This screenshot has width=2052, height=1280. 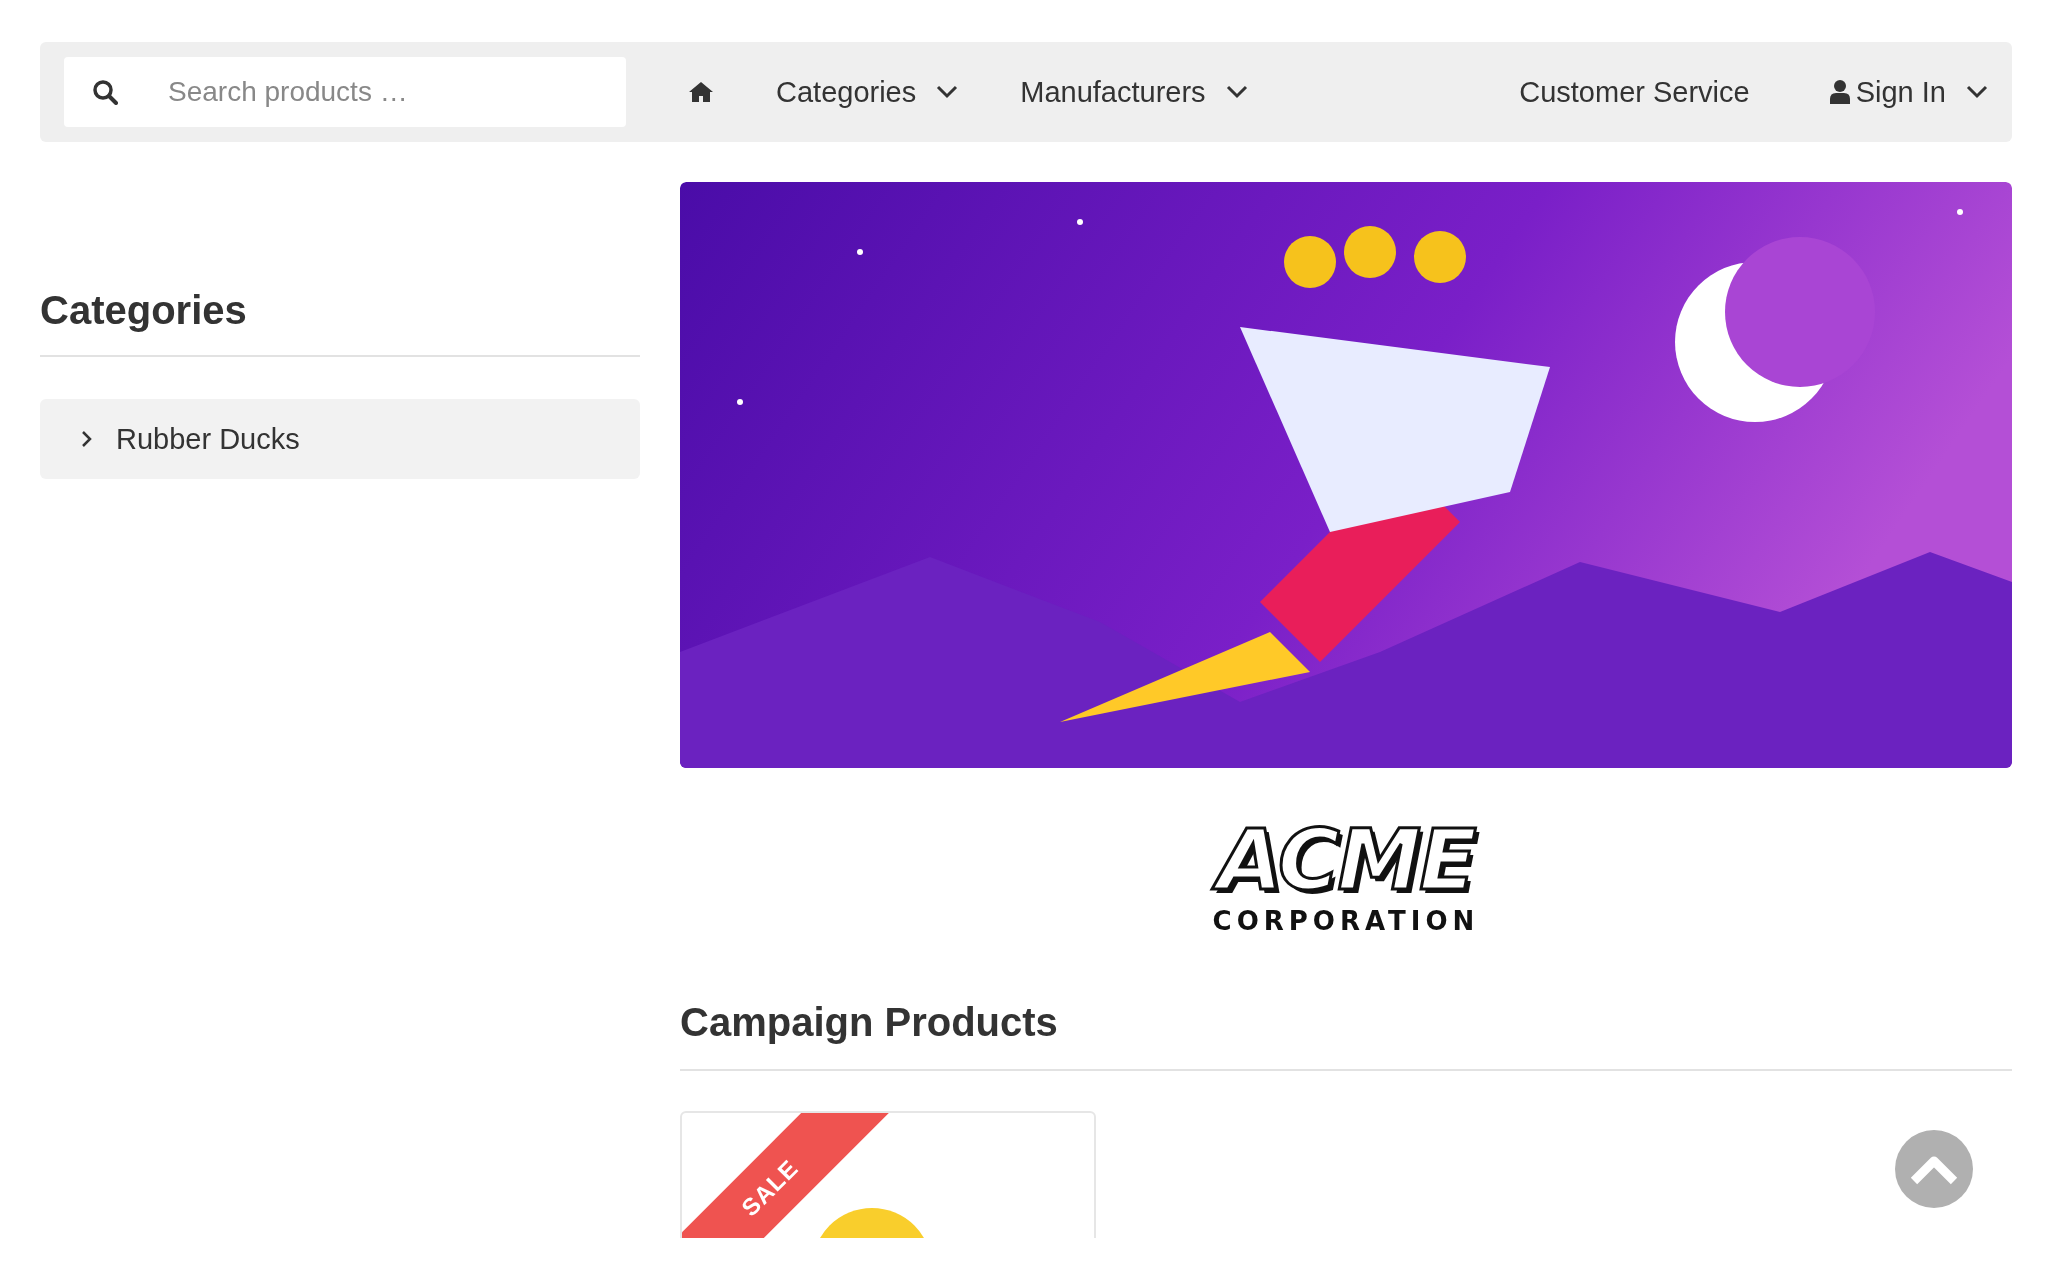 What do you see at coordinates (340, 439) in the screenshot?
I see `category-item: Rubber Ducks` at bounding box center [340, 439].